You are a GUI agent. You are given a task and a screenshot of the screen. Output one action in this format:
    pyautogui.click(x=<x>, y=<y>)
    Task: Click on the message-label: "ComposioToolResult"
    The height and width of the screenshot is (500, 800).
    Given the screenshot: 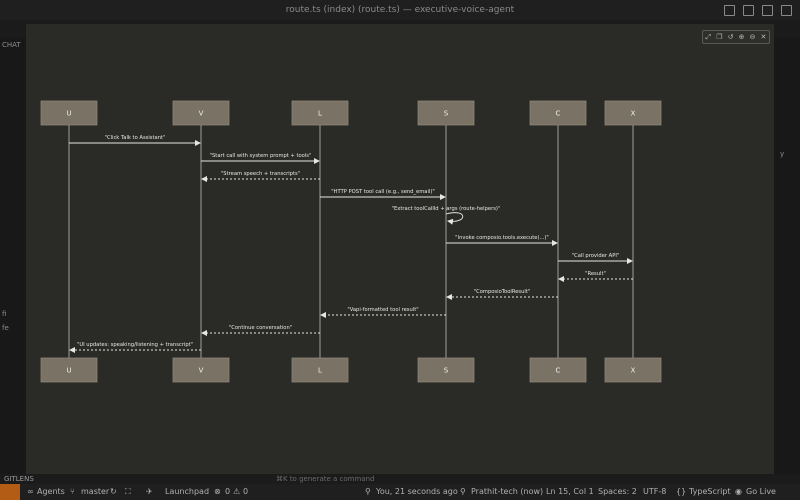 What is the action you would take?
    pyautogui.click(x=502, y=292)
    